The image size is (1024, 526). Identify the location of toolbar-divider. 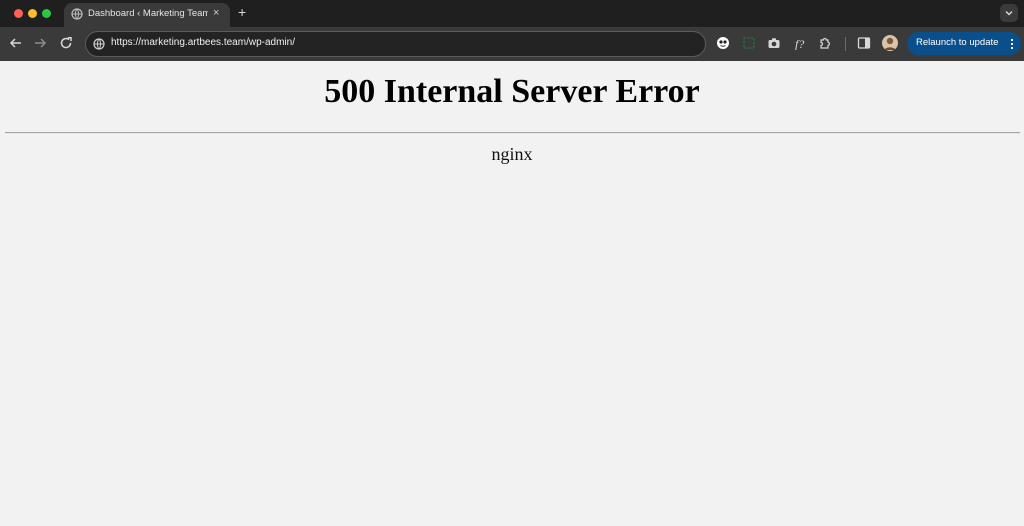
(845, 44).